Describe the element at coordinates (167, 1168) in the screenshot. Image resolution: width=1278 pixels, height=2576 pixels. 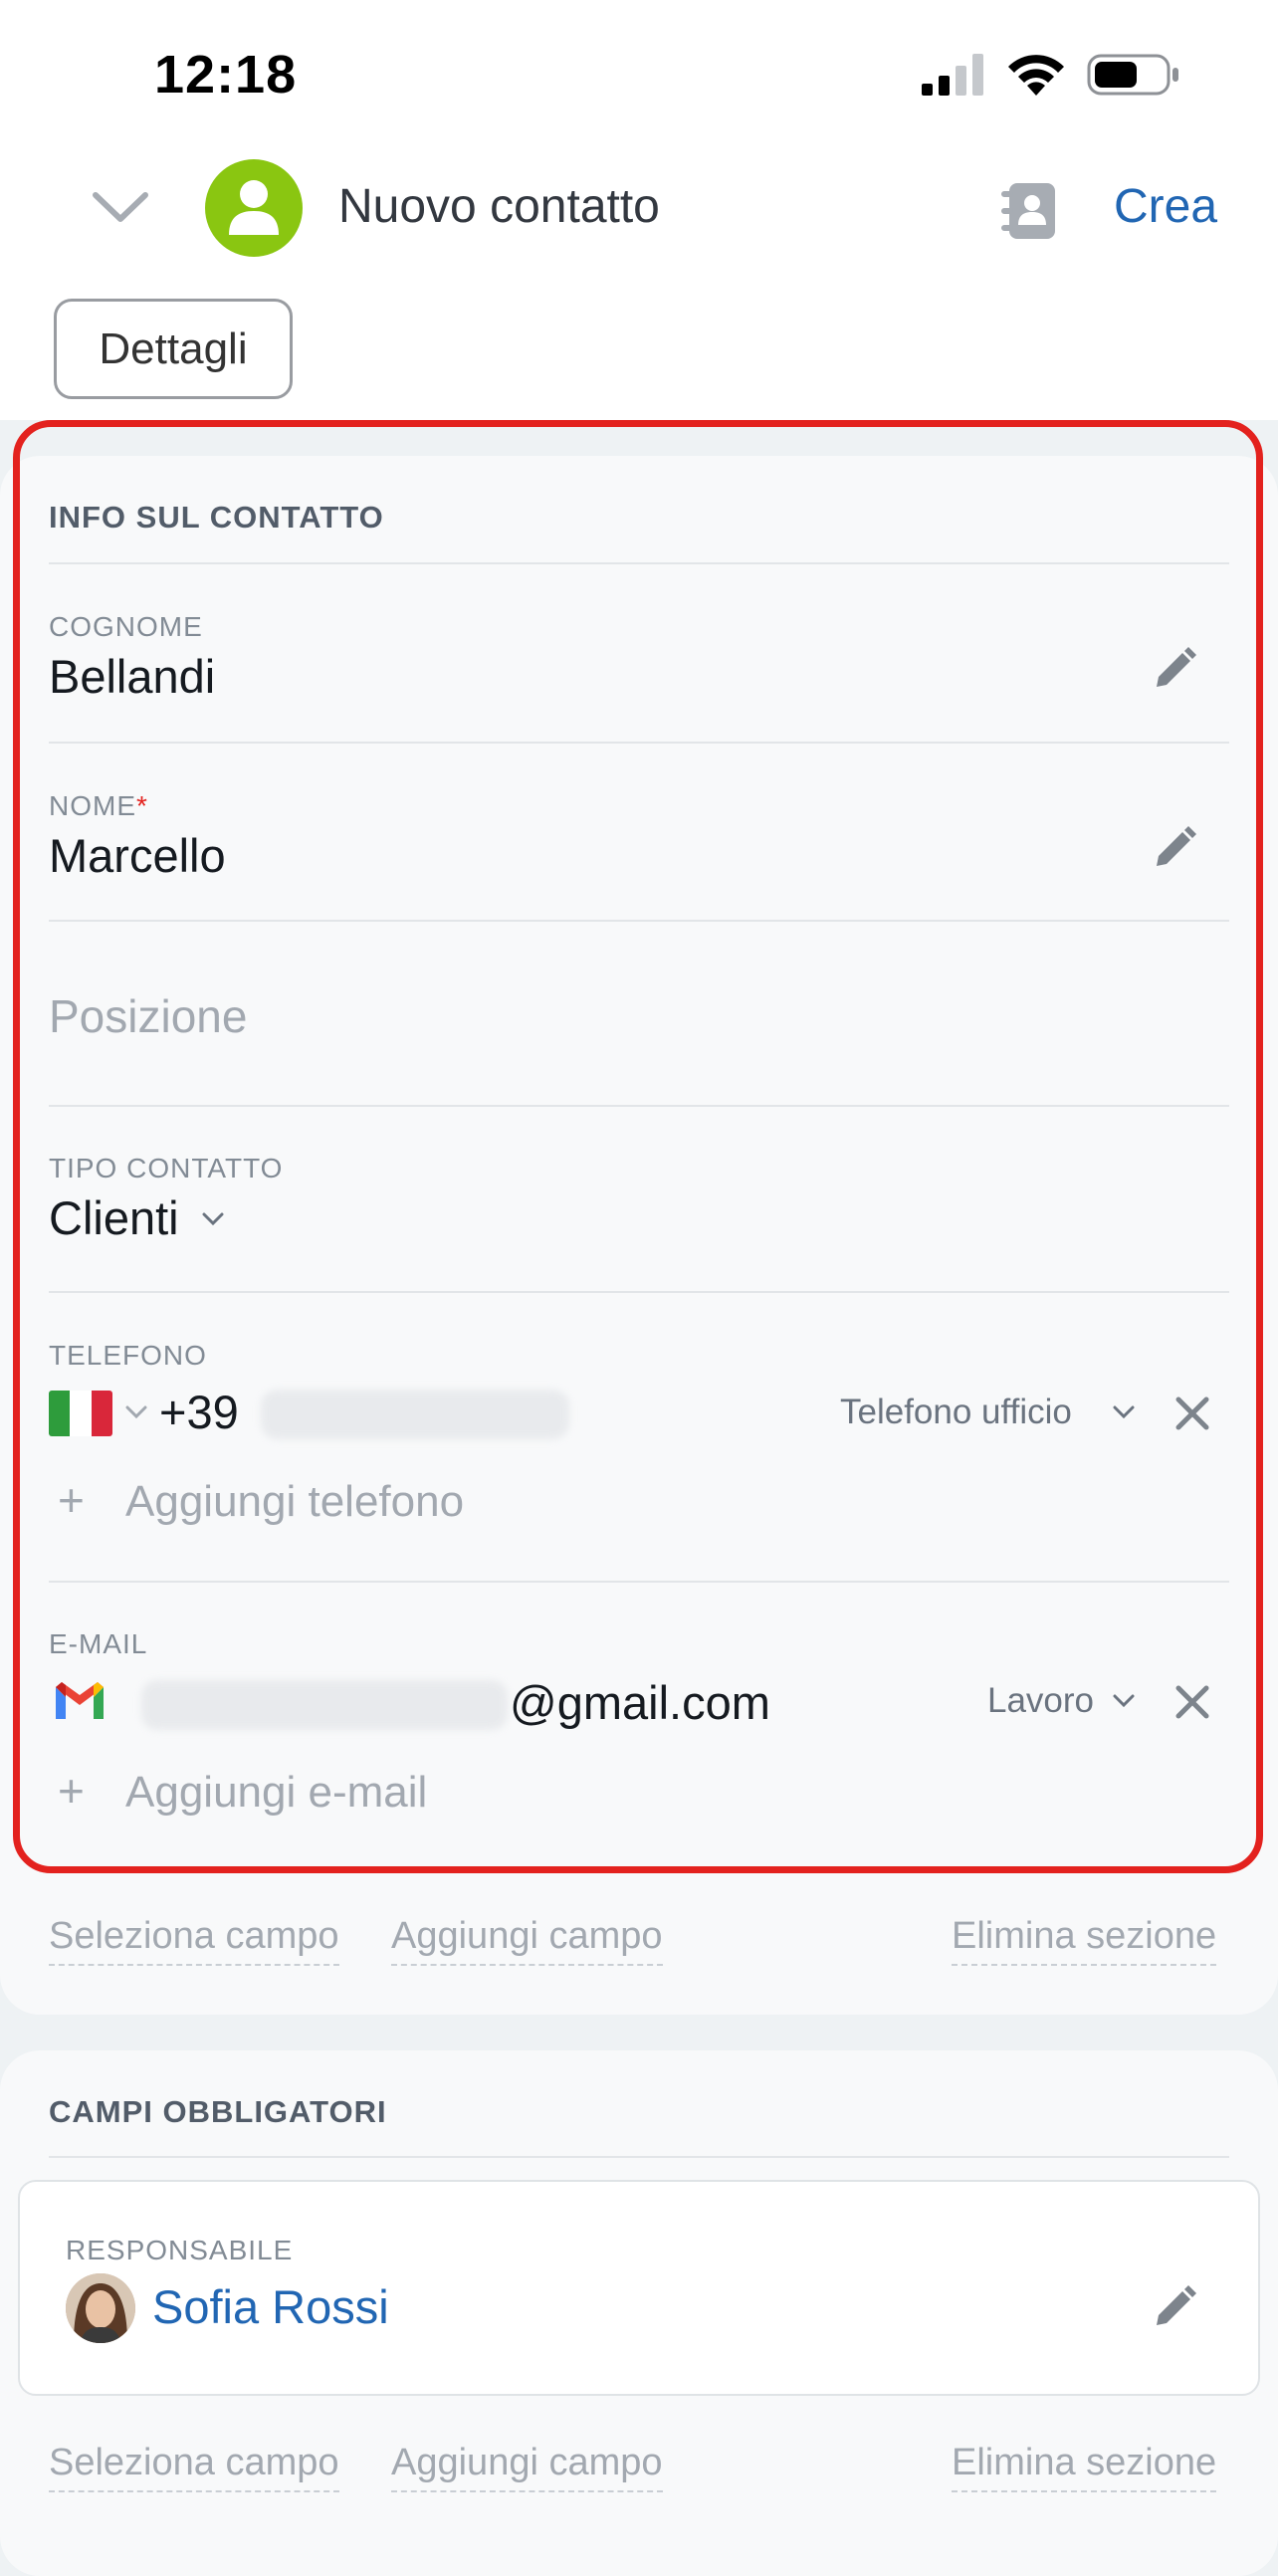
I see `tipo-contatto-label: TIPO CONTATTO` at that location.